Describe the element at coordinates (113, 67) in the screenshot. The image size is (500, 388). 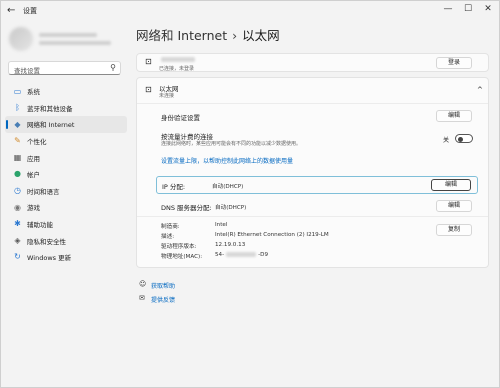
I see `search-icon: ⚲` at that location.